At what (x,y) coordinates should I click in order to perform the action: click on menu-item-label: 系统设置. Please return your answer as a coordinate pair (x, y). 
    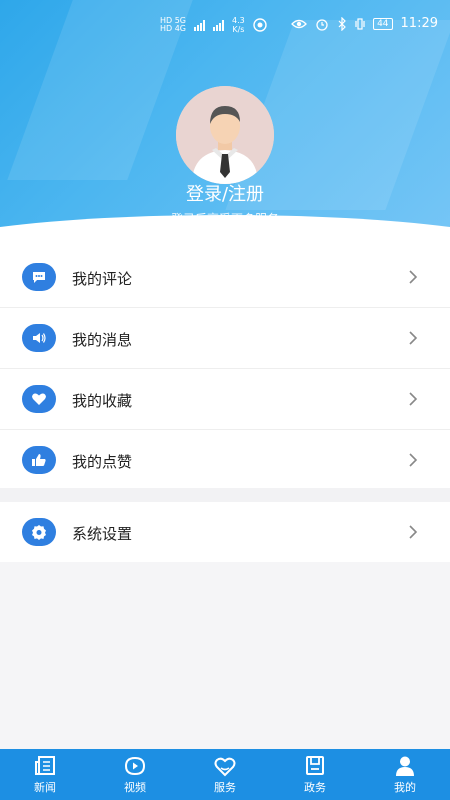
    Looking at the image, I should click on (102, 534).